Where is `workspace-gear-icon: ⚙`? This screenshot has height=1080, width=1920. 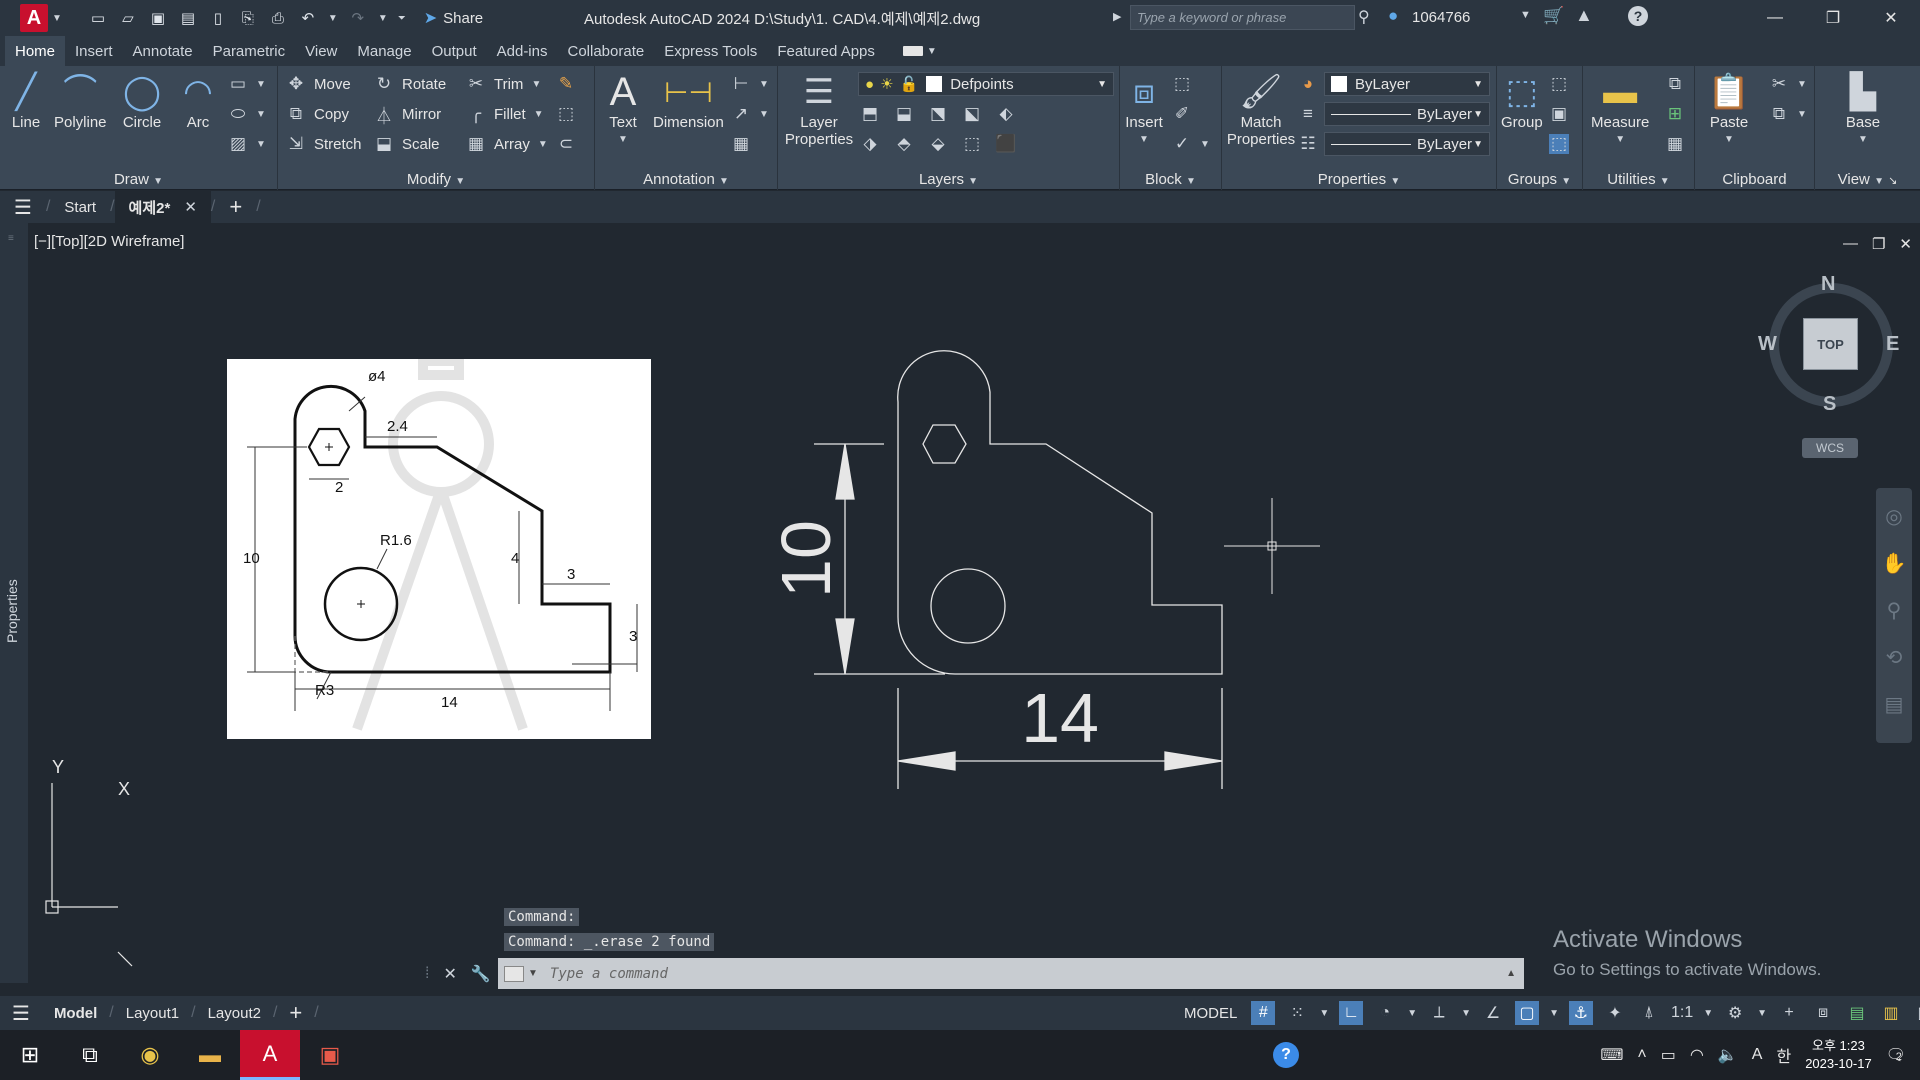 workspace-gear-icon: ⚙ is located at coordinates (1735, 1013).